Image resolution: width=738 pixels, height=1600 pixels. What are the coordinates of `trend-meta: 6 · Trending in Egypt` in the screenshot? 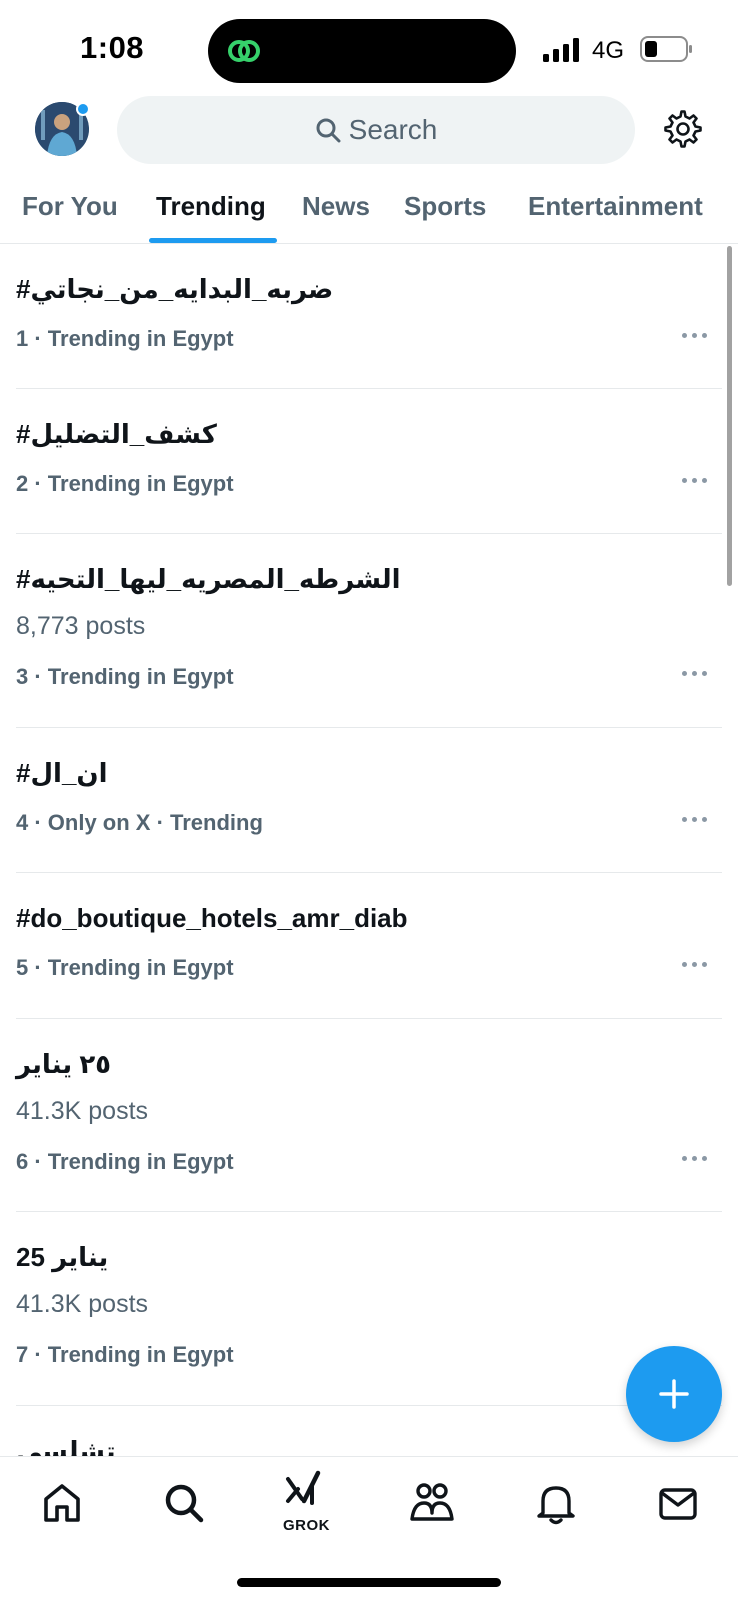 It's located at (125, 1161).